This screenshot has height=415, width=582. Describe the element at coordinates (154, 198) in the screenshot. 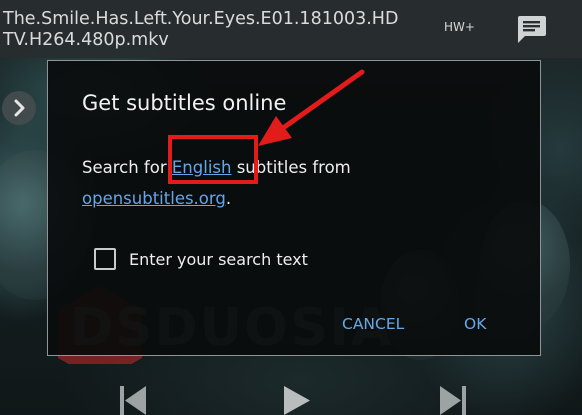

I see `source-link: opensubtitles.org` at that location.